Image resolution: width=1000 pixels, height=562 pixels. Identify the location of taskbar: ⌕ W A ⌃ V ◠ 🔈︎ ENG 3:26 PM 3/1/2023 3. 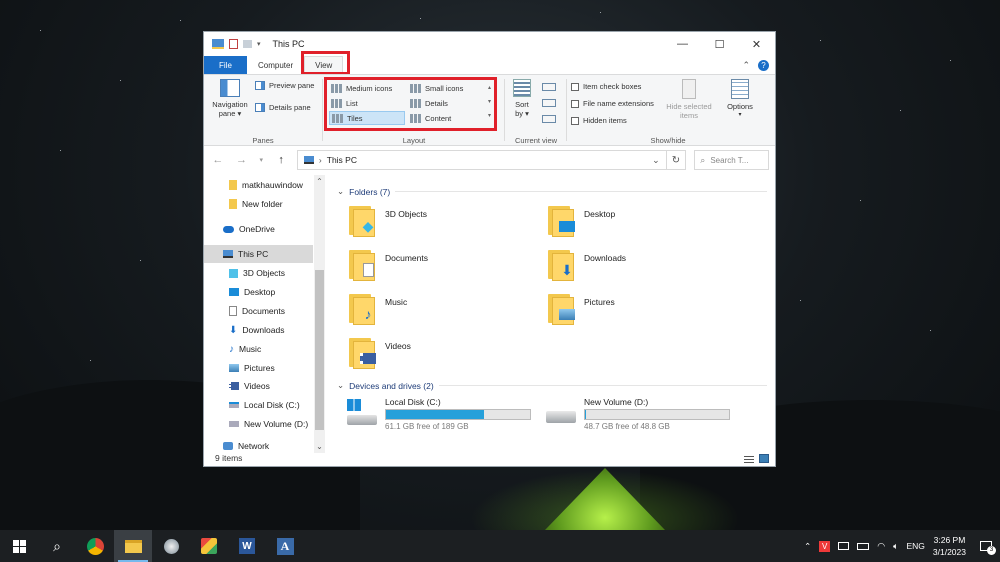
(500, 546).